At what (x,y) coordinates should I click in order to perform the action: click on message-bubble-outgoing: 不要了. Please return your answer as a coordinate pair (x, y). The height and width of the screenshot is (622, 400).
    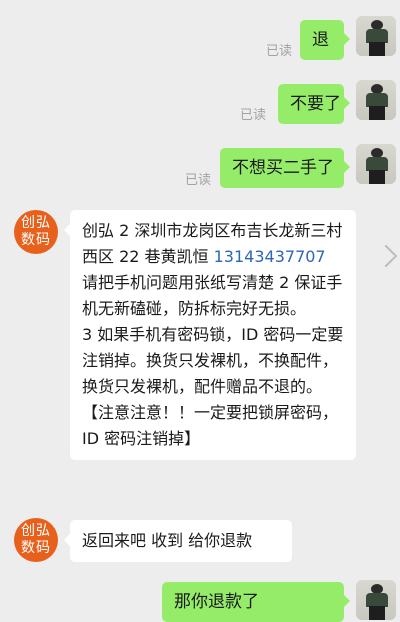
    Looking at the image, I should click on (314, 104).